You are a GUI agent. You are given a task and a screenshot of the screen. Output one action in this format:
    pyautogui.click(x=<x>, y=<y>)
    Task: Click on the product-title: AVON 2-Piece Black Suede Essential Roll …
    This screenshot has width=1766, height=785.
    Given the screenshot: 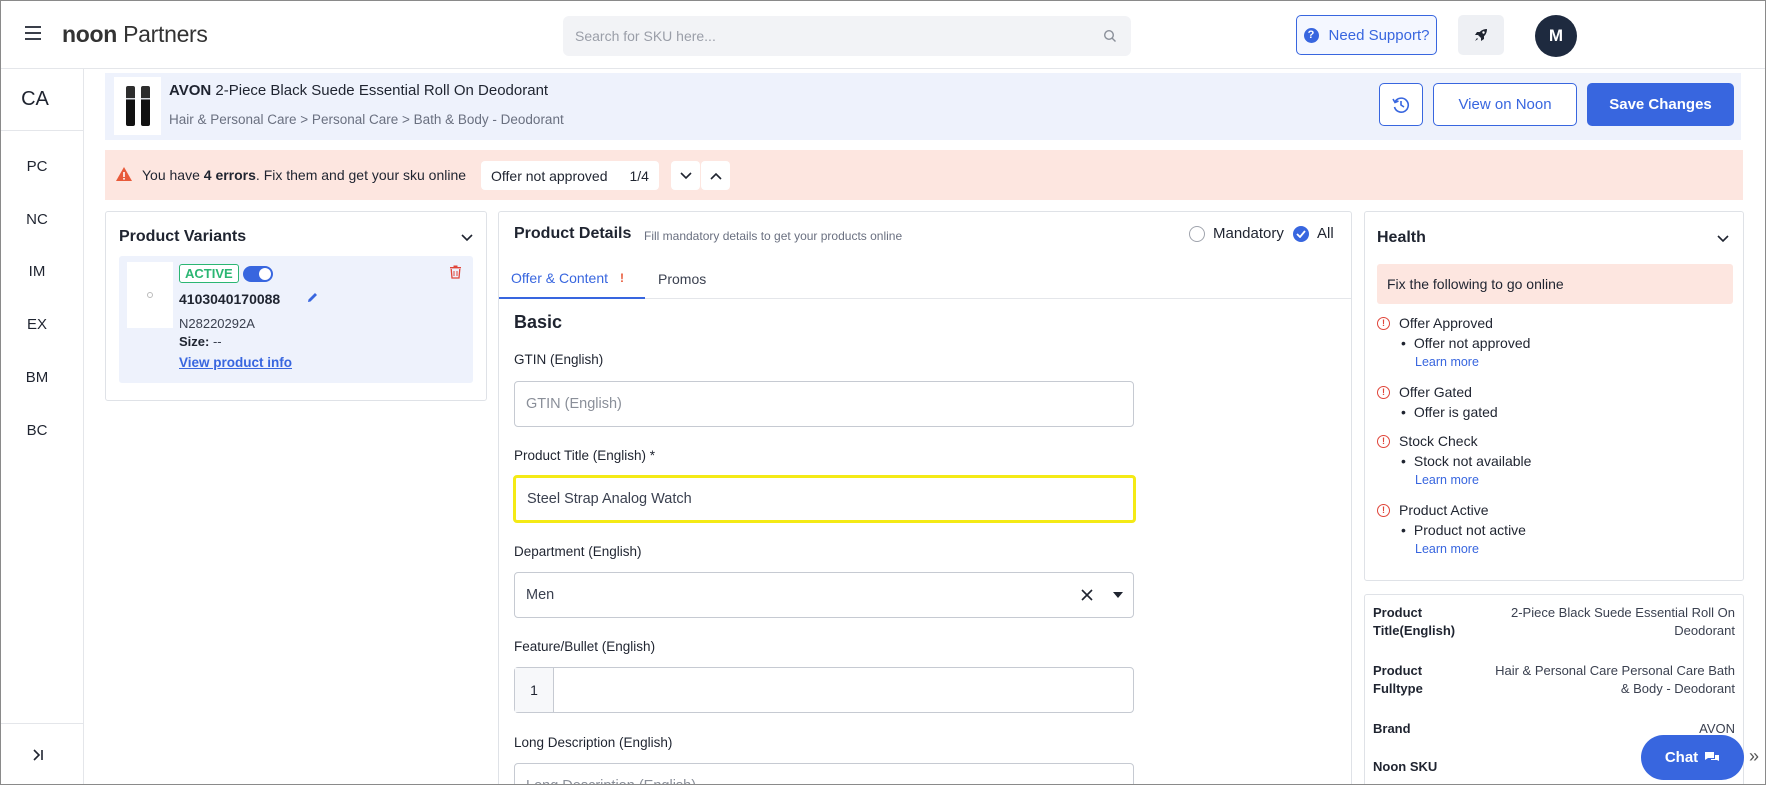 What is the action you would take?
    pyautogui.click(x=358, y=90)
    